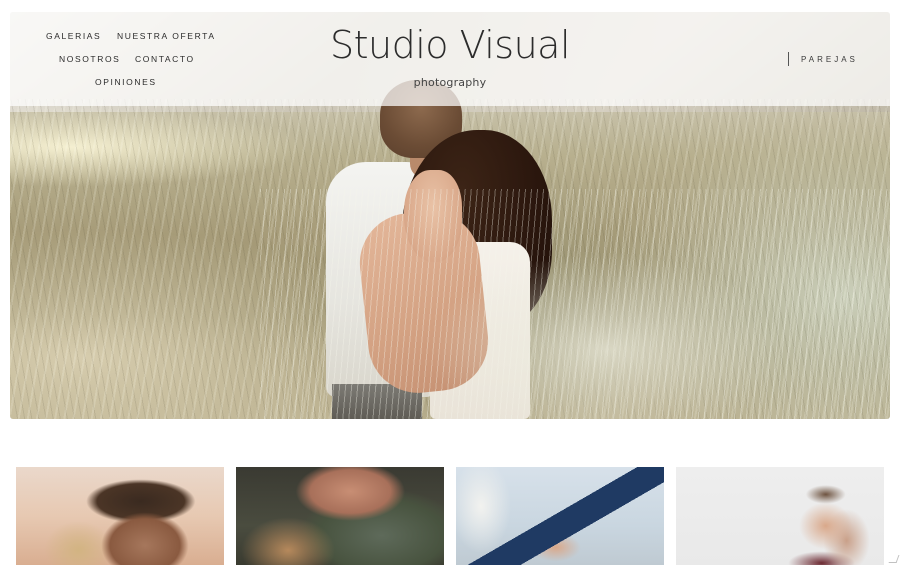 The width and height of the screenshot is (900, 565). I want to click on nav-item-contacto: CONTACTO, so click(165, 59).